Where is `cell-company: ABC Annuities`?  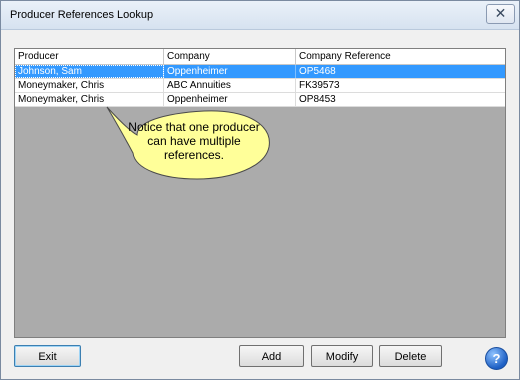
cell-company: ABC Annuities is located at coordinates (230, 85).